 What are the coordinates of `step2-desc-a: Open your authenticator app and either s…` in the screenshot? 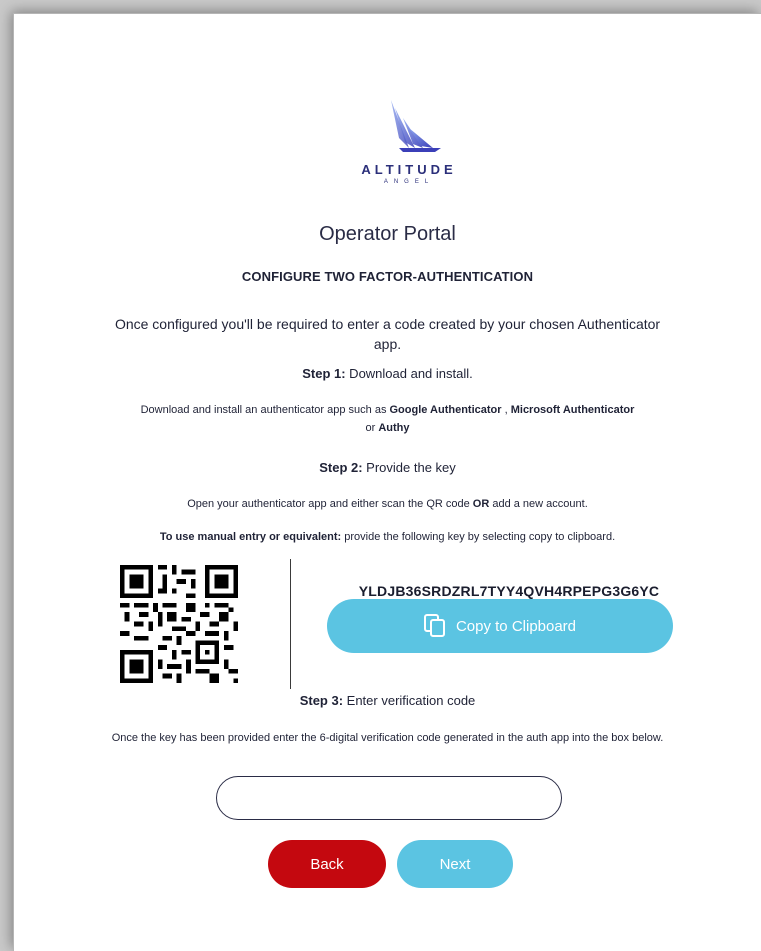 It's located at (330, 504).